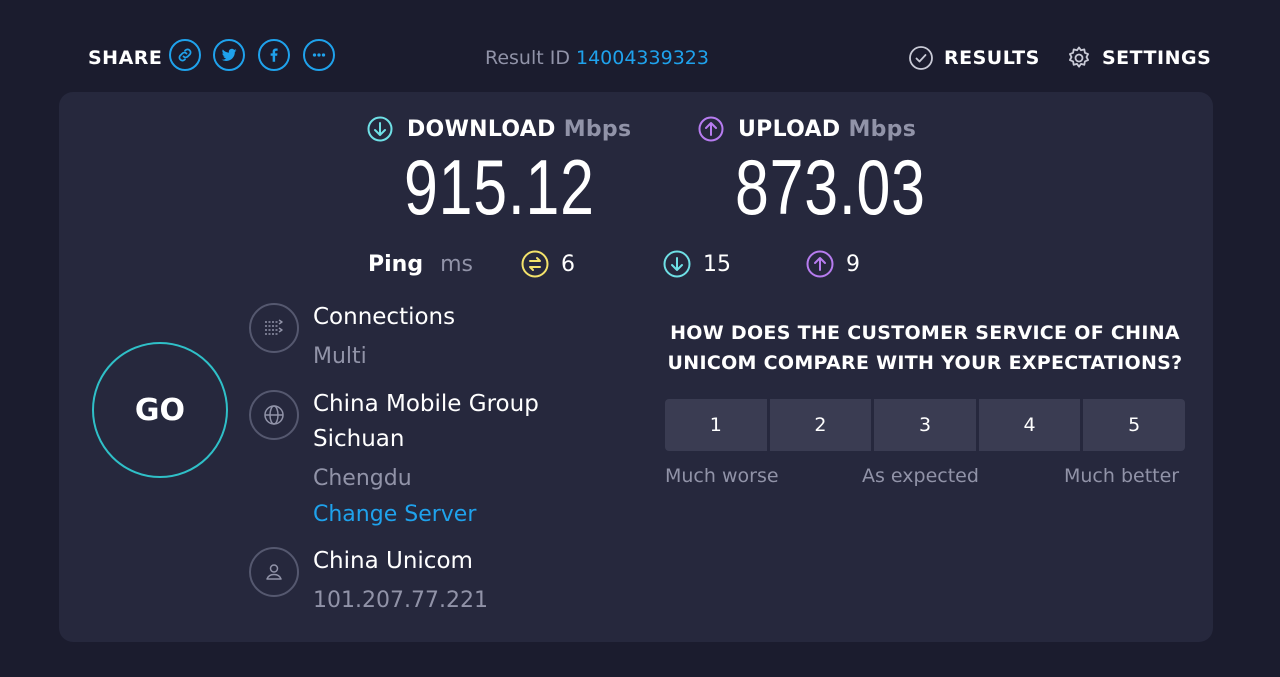  I want to click on server-name-line2: Sichuan, so click(359, 439).